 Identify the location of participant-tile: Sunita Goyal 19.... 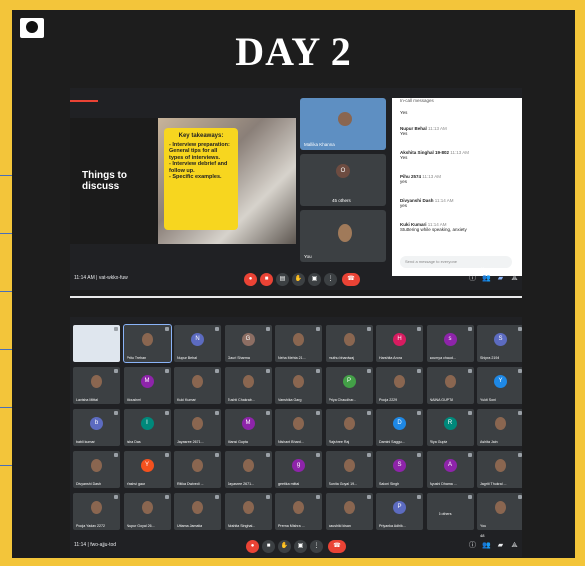
(349, 469).